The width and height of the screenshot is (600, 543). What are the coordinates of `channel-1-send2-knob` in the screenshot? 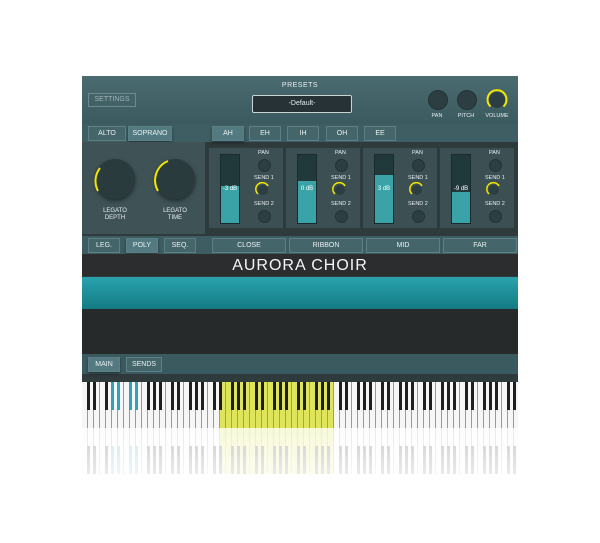 It's located at (264, 216).